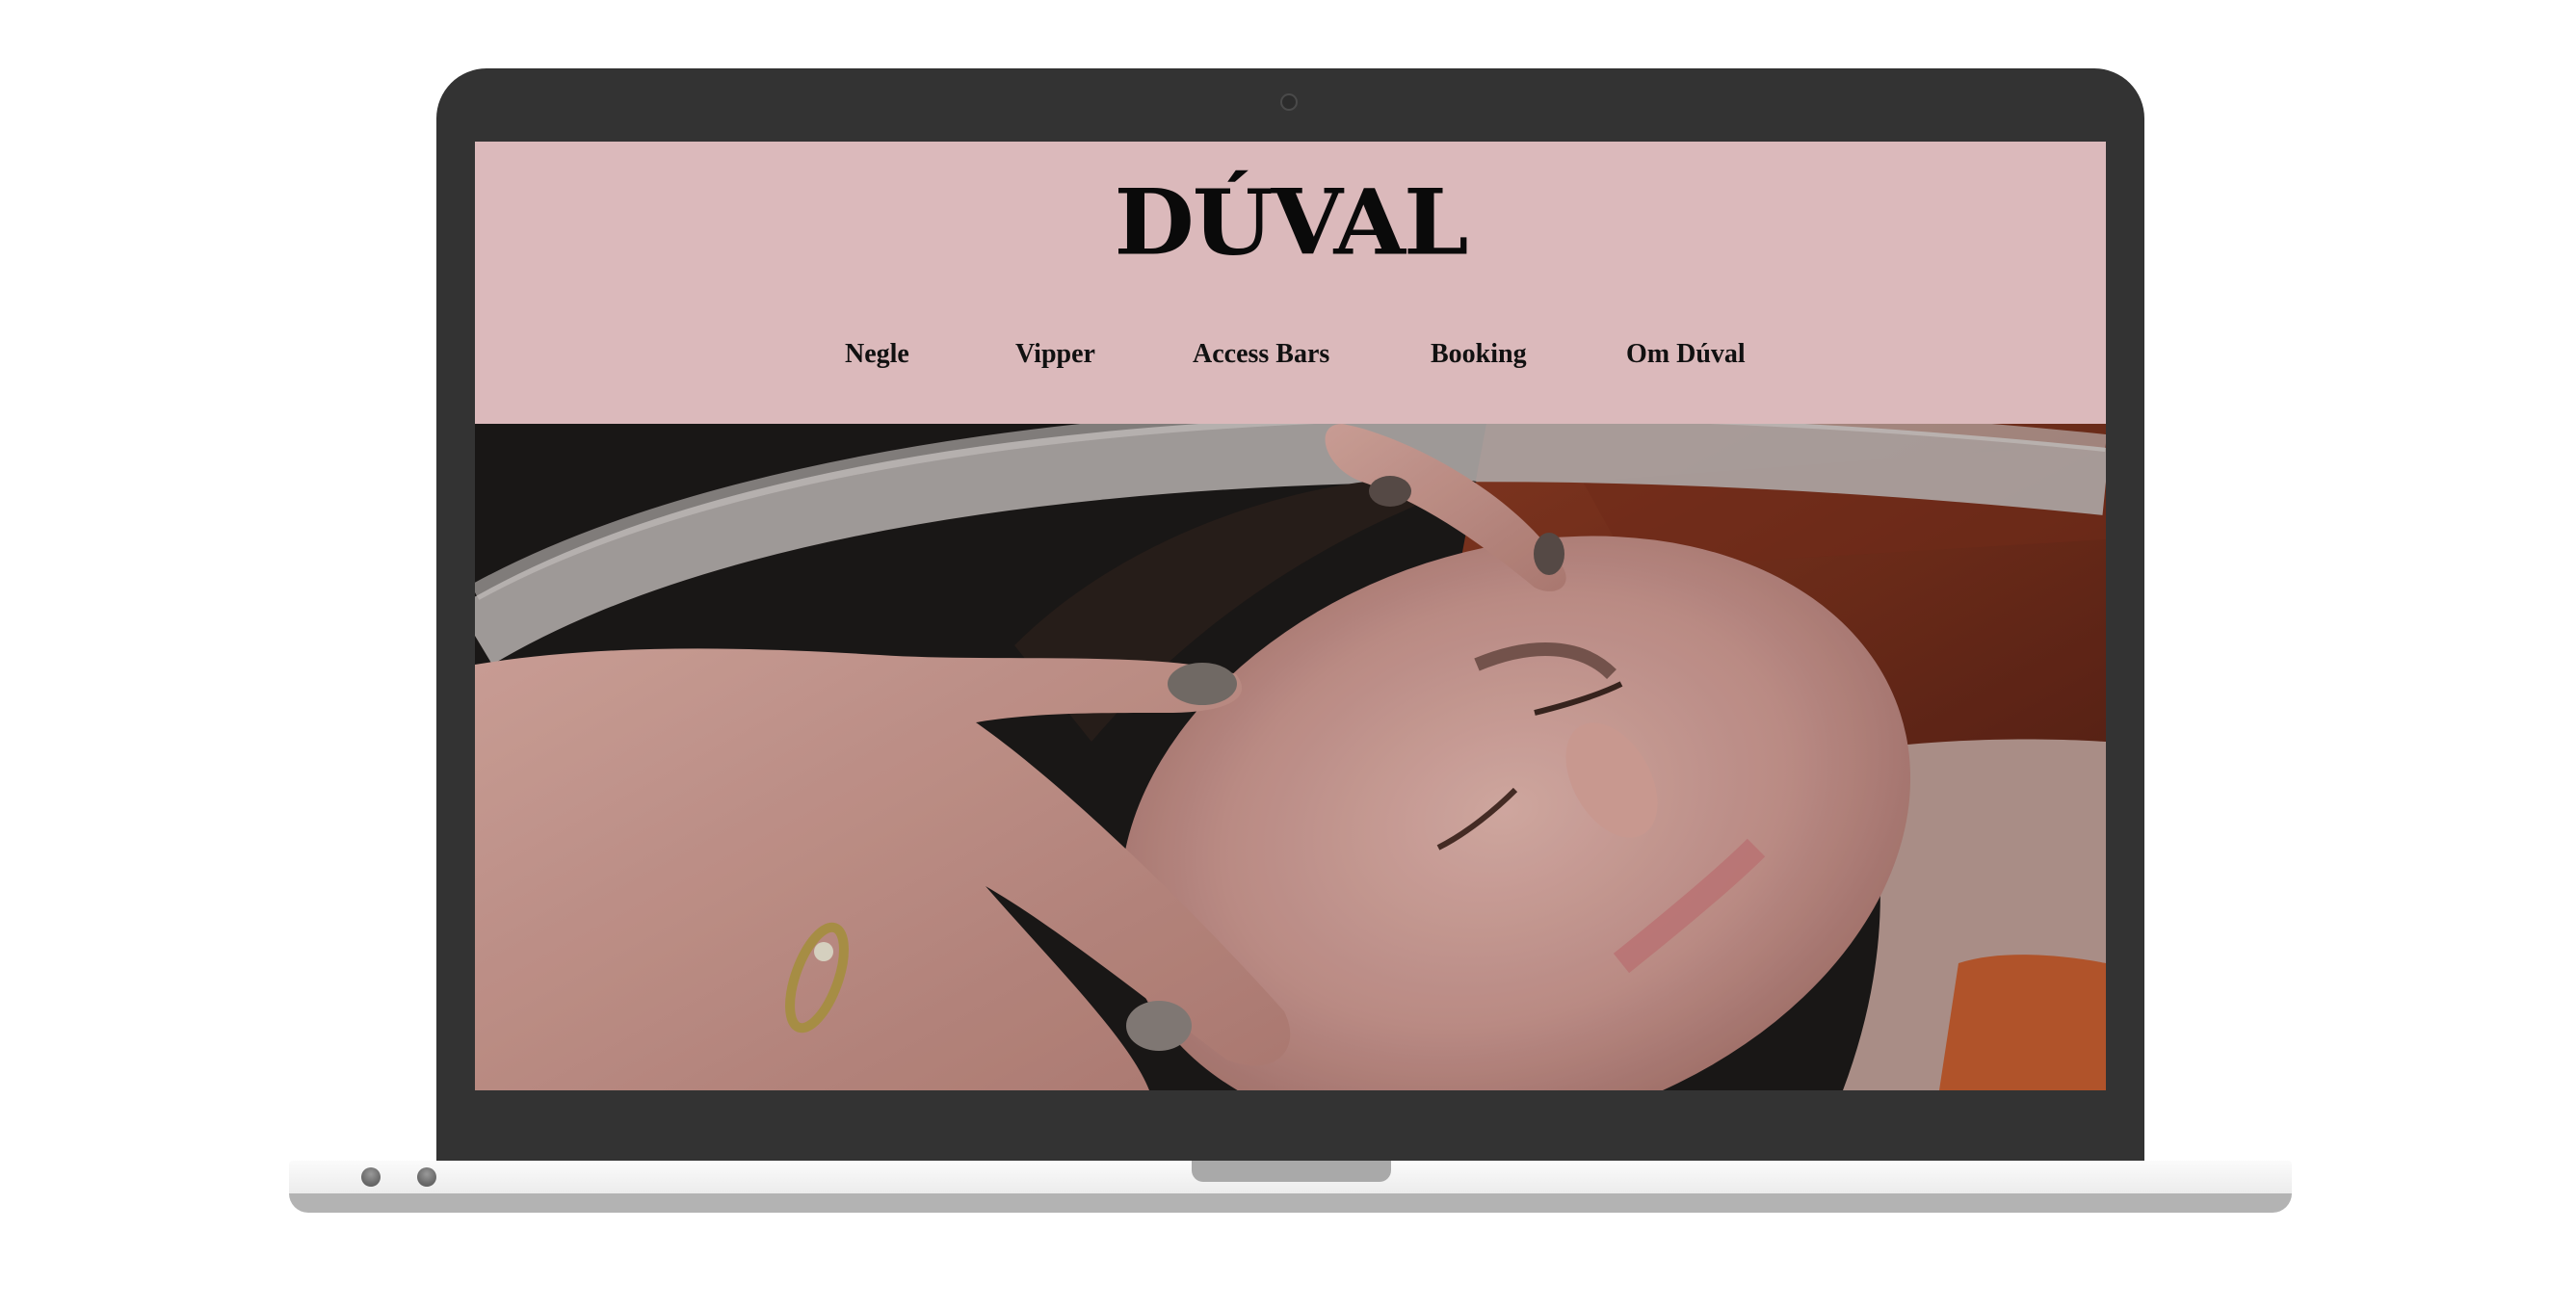 The image size is (2576, 1309). Describe the element at coordinates (1055, 354) in the screenshot. I see `nav-item-vipper: Vipper` at that location.